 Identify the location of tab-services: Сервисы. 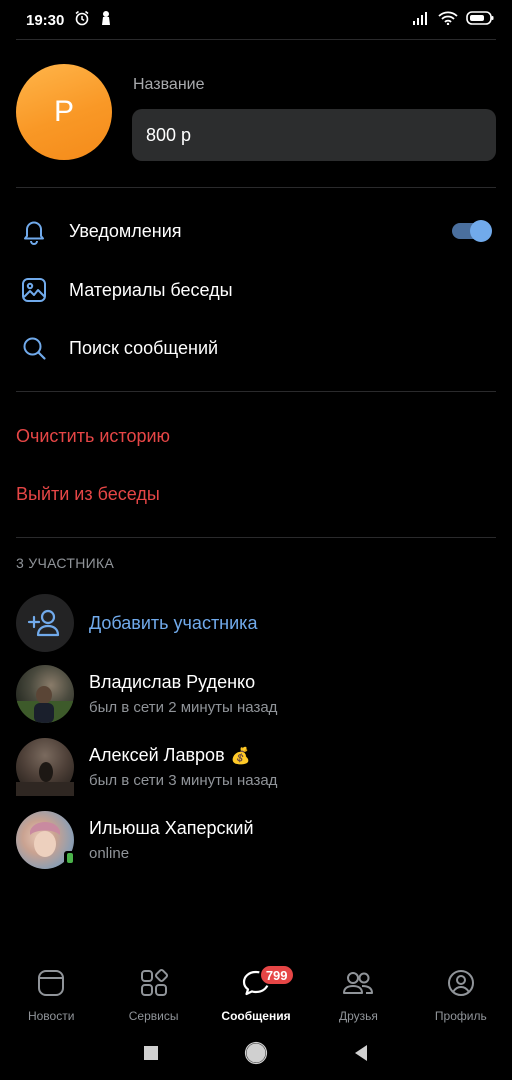
(153, 993).